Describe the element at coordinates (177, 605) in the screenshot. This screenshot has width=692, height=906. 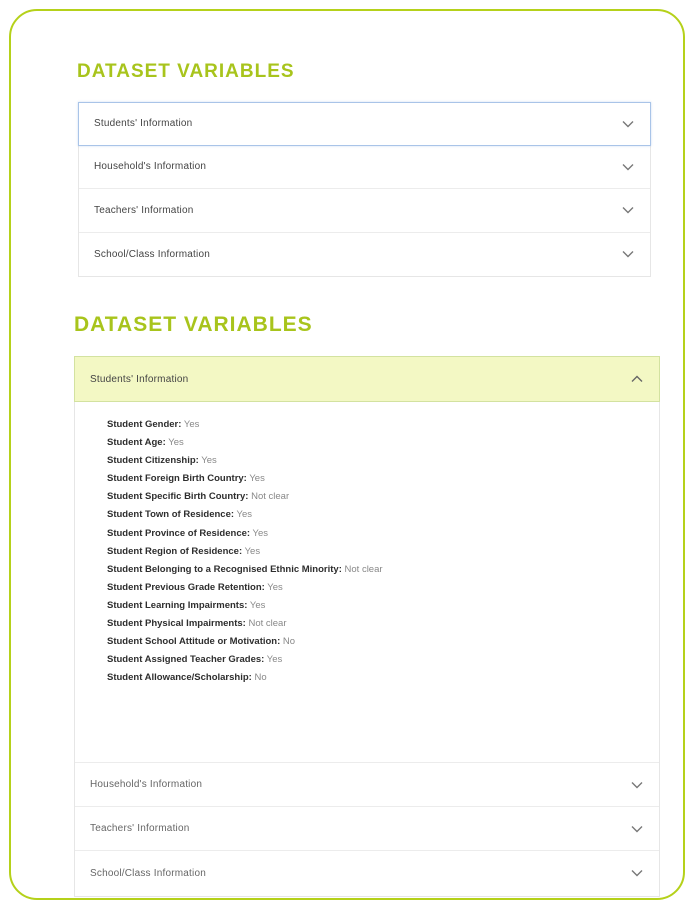
I see `variable-name: Student Learning Impairments:` at that location.